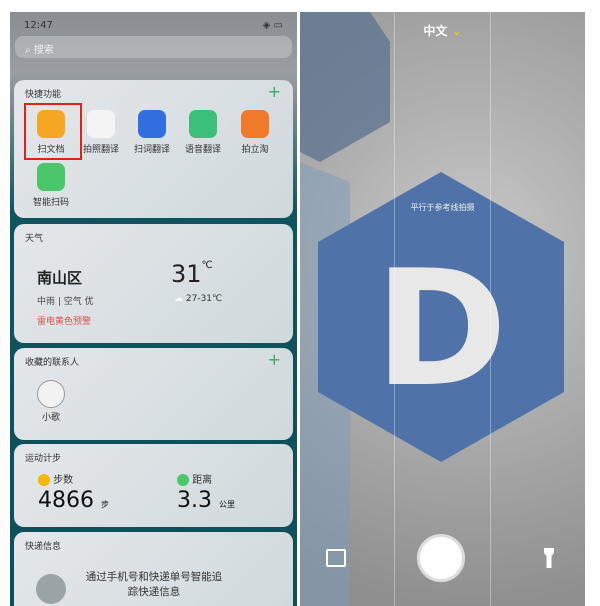  Describe the element at coordinates (51, 589) in the screenshot. I see `truck-icon` at that location.